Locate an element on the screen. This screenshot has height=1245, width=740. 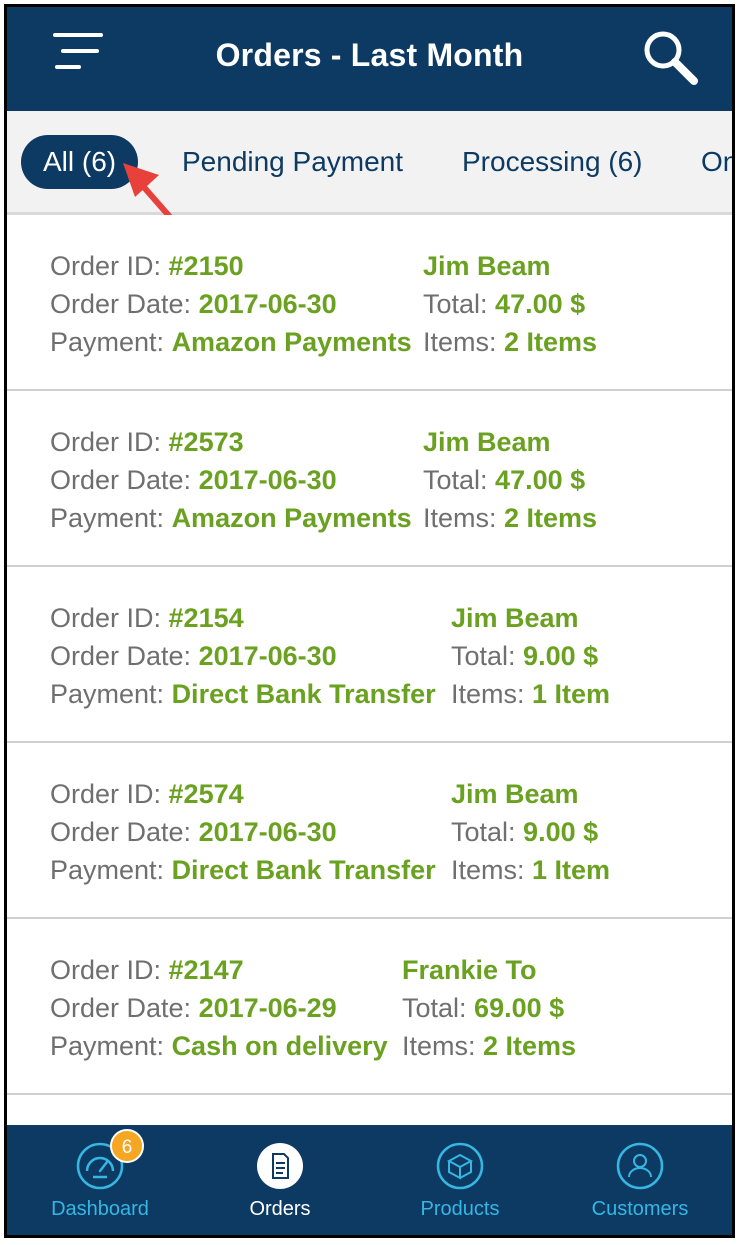
order-id: #2150 is located at coordinates (206, 266).